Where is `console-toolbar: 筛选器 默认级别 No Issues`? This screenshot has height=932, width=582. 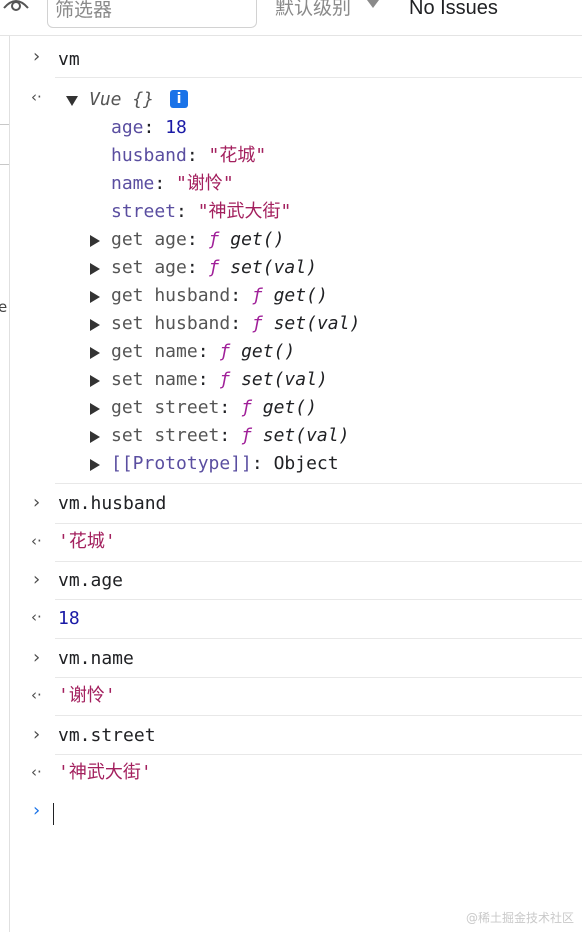 console-toolbar: 筛选器 默认级别 No Issues is located at coordinates (291, 18).